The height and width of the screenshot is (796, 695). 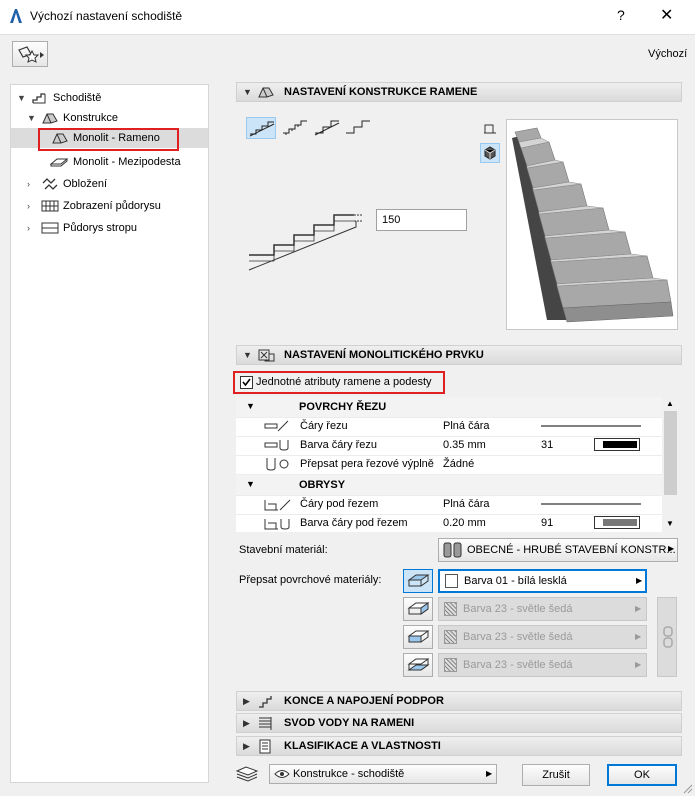 I want to click on surface-bottom-button, so click(x=418, y=665).